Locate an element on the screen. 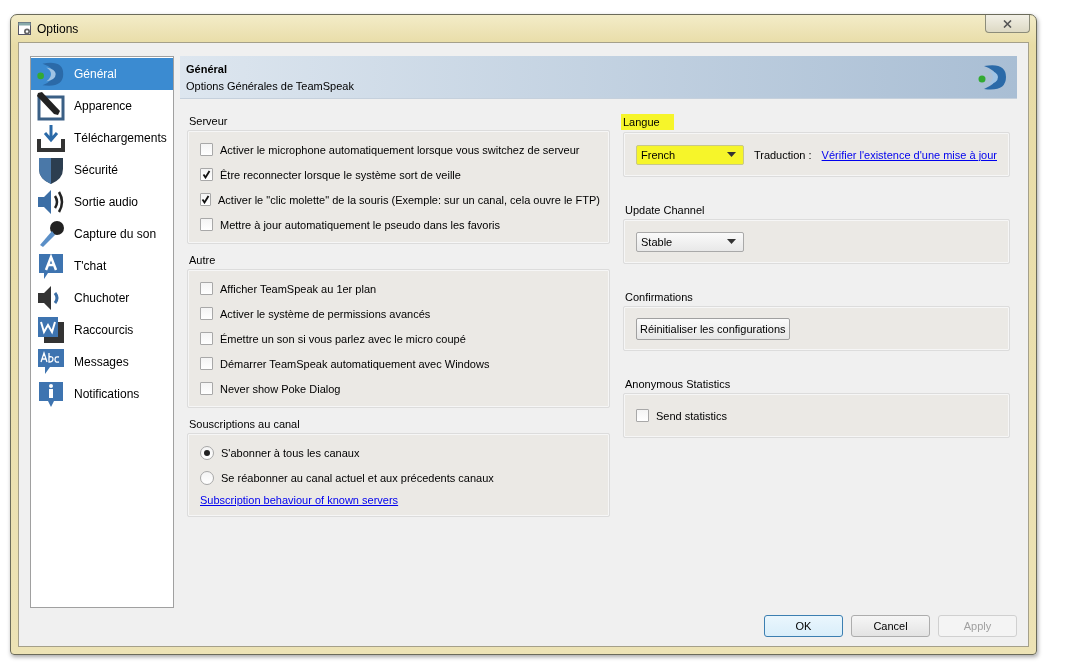  option-label: Être reconnecter lorsque le système sort de veille is located at coordinates (340, 174).